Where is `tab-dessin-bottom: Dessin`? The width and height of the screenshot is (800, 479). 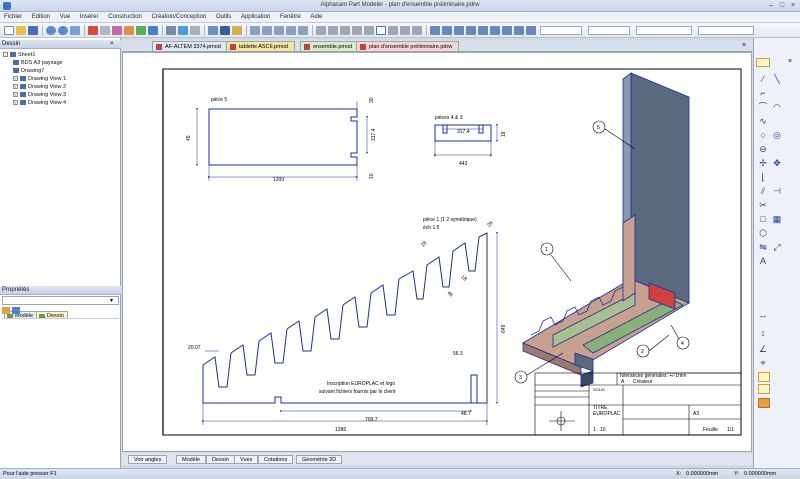 tab-dessin-bottom: Dessin is located at coordinates (220, 459).